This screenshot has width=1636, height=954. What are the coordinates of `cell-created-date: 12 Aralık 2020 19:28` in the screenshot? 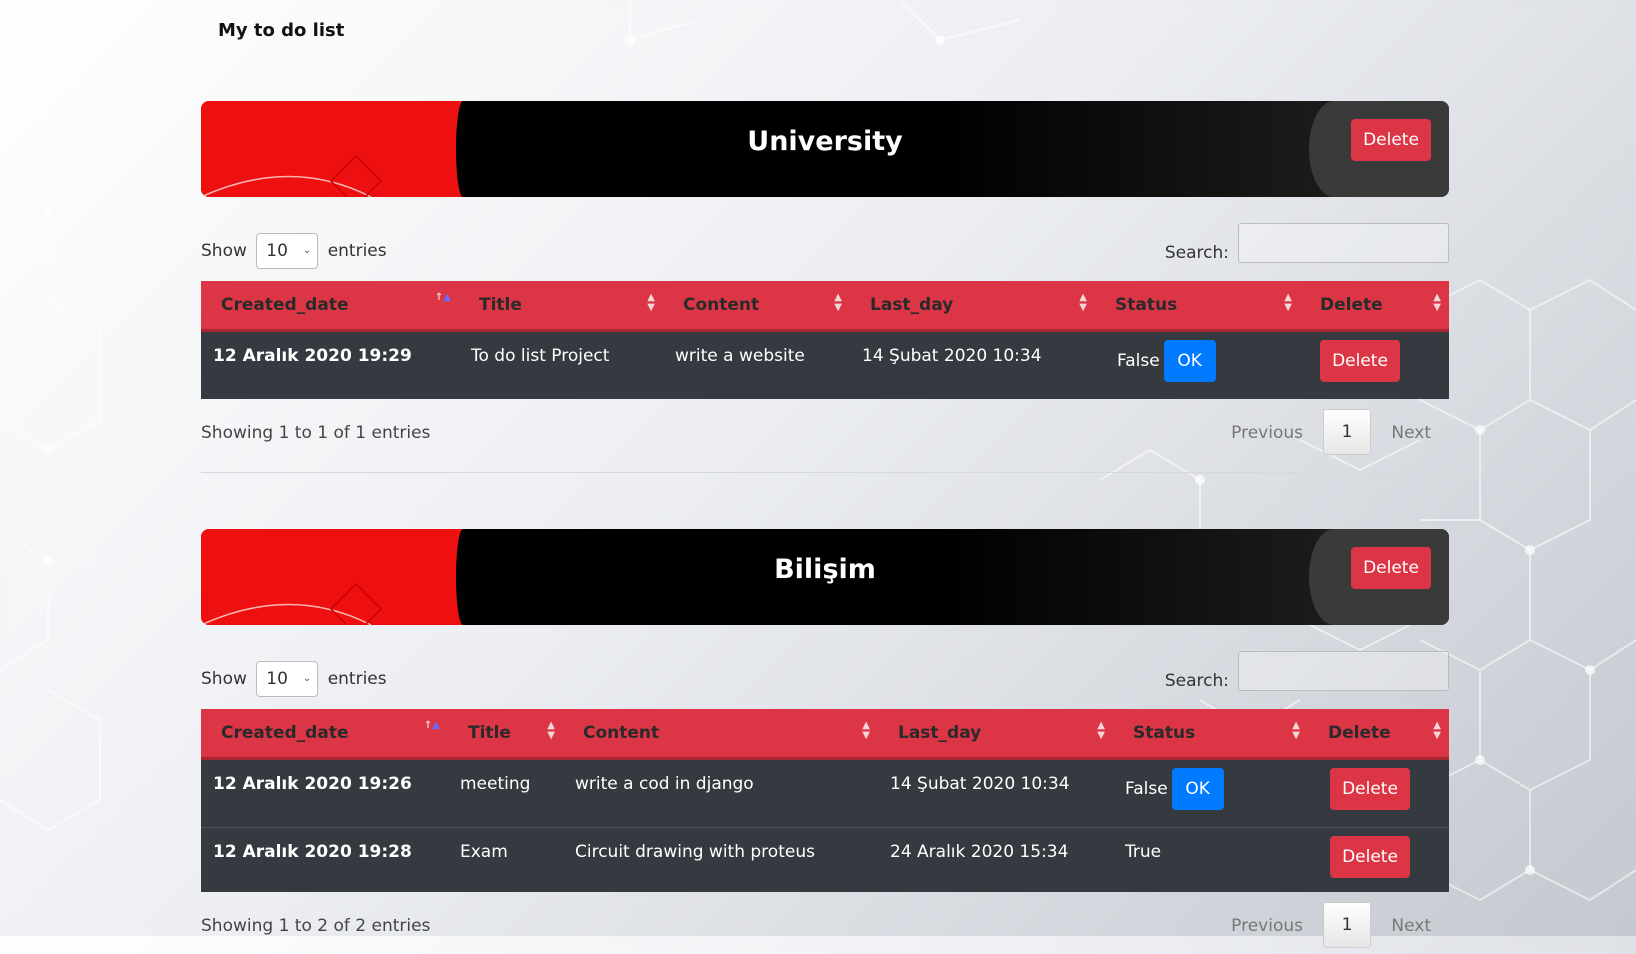 It's located at (324, 859).